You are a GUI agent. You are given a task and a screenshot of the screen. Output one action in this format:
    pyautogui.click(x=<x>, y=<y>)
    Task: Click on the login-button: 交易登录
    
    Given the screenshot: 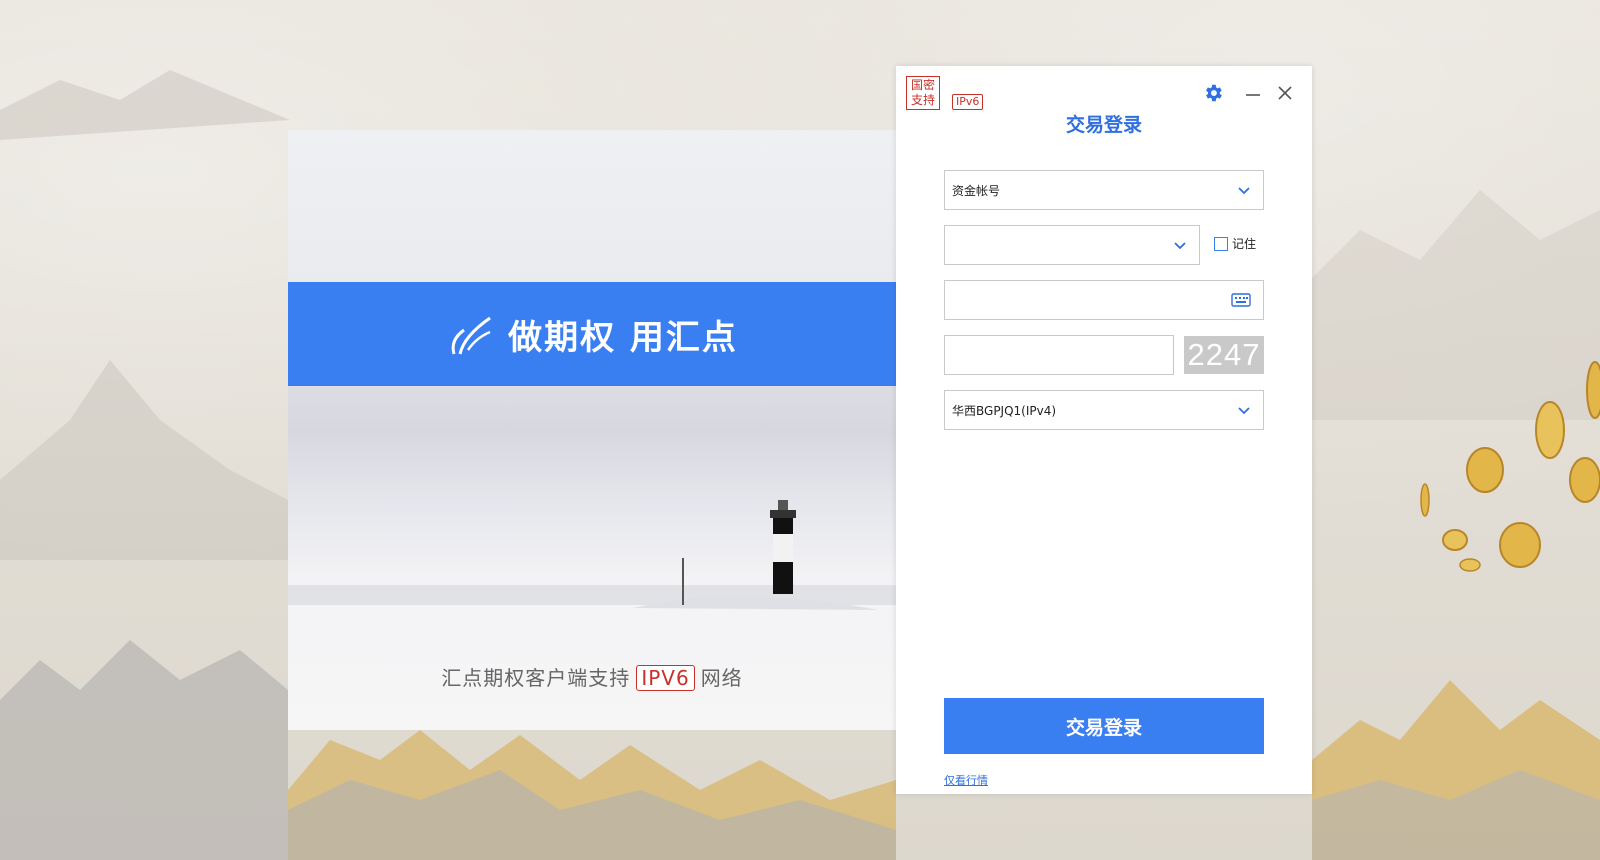 What is the action you would take?
    pyautogui.click(x=1104, y=726)
    